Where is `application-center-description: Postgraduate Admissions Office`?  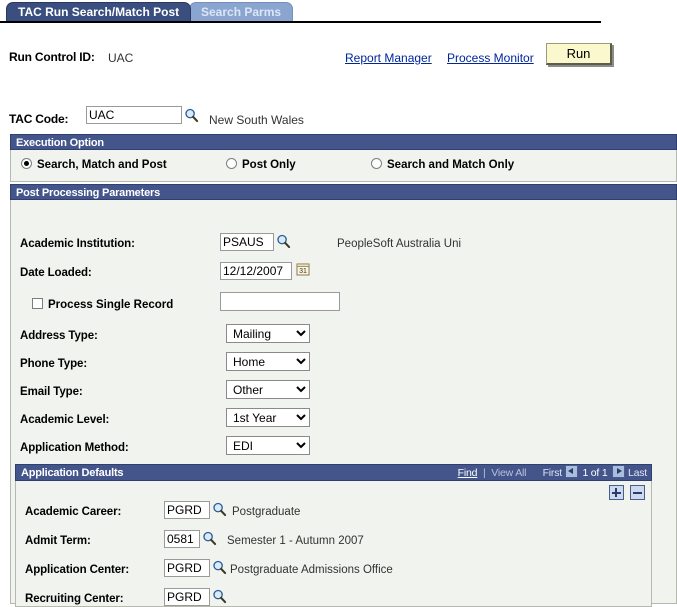 application-center-description: Postgraduate Admissions Office is located at coordinates (311, 570).